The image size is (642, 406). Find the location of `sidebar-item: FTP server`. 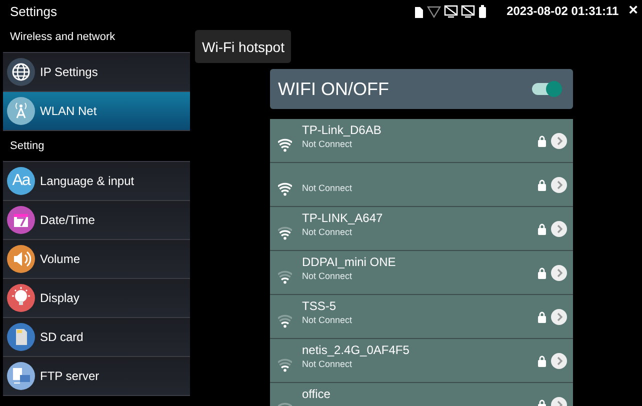

sidebar-item: FTP server is located at coordinates (96, 376).